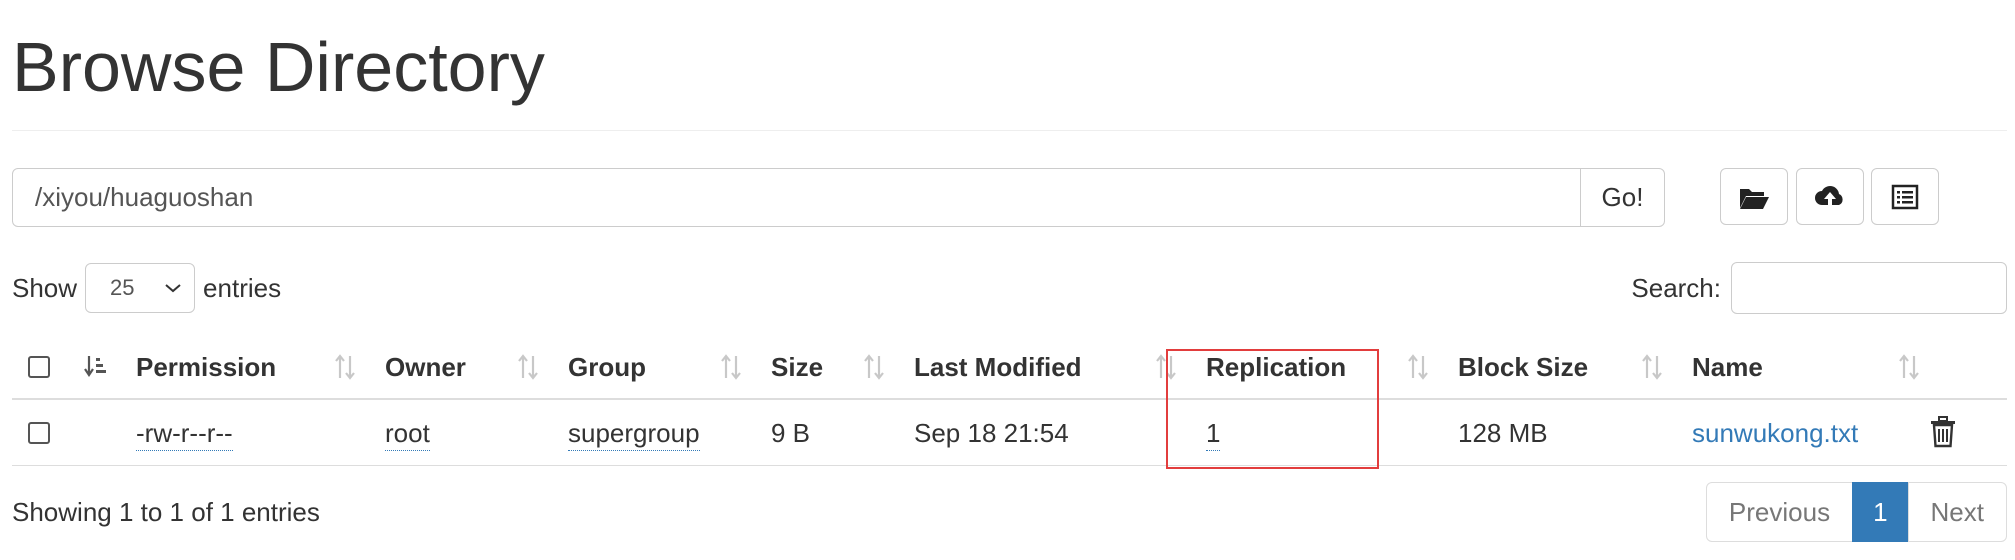 The width and height of the screenshot is (2015, 560). I want to click on replication-value: 1, so click(1213, 433).